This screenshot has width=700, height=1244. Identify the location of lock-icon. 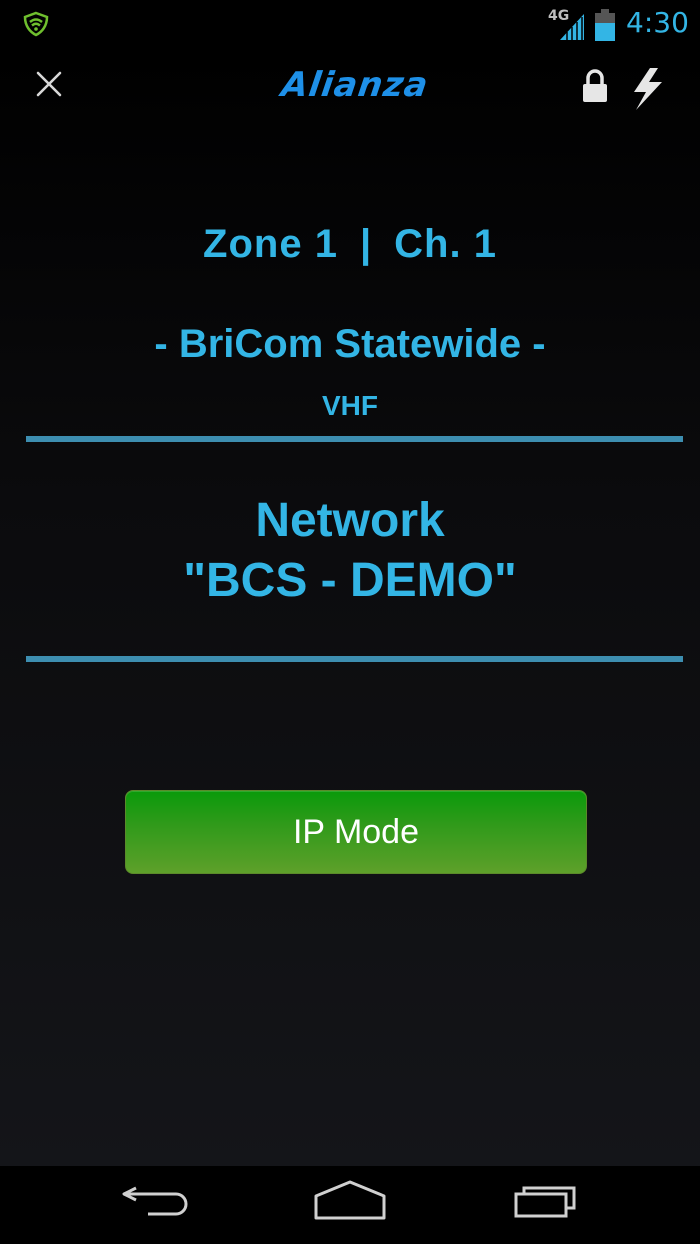
(595, 86).